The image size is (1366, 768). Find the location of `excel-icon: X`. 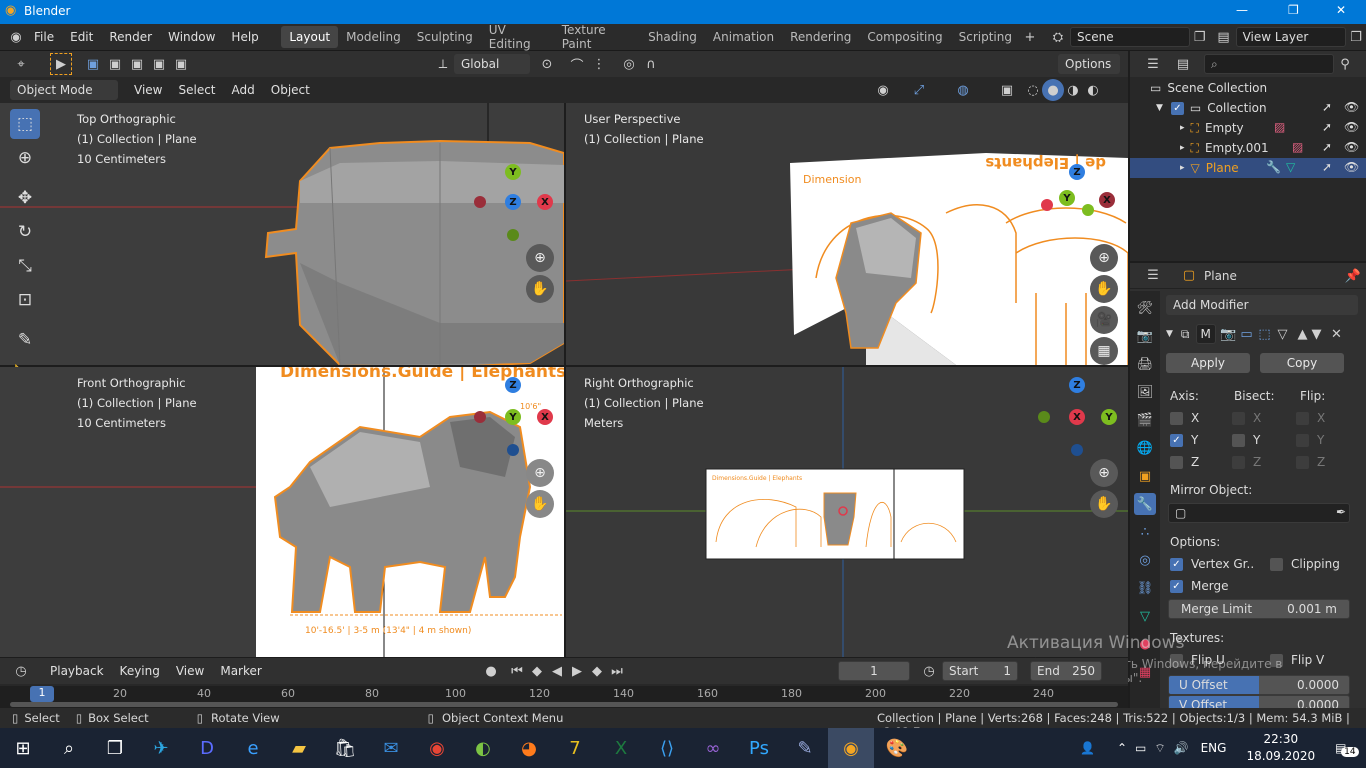

excel-icon: X is located at coordinates (621, 748).